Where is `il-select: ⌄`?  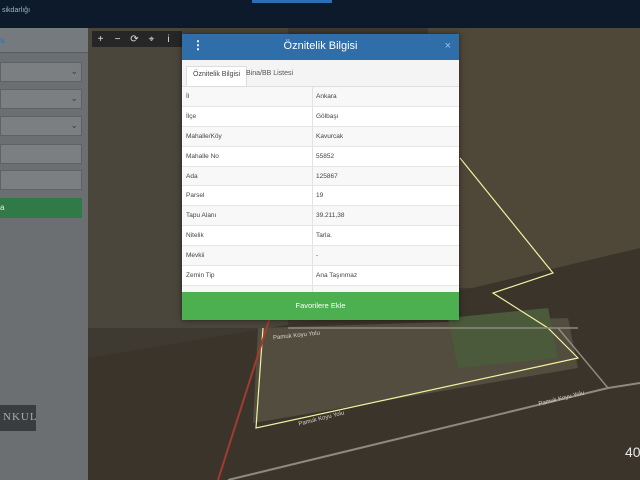 il-select: ⌄ is located at coordinates (41, 72).